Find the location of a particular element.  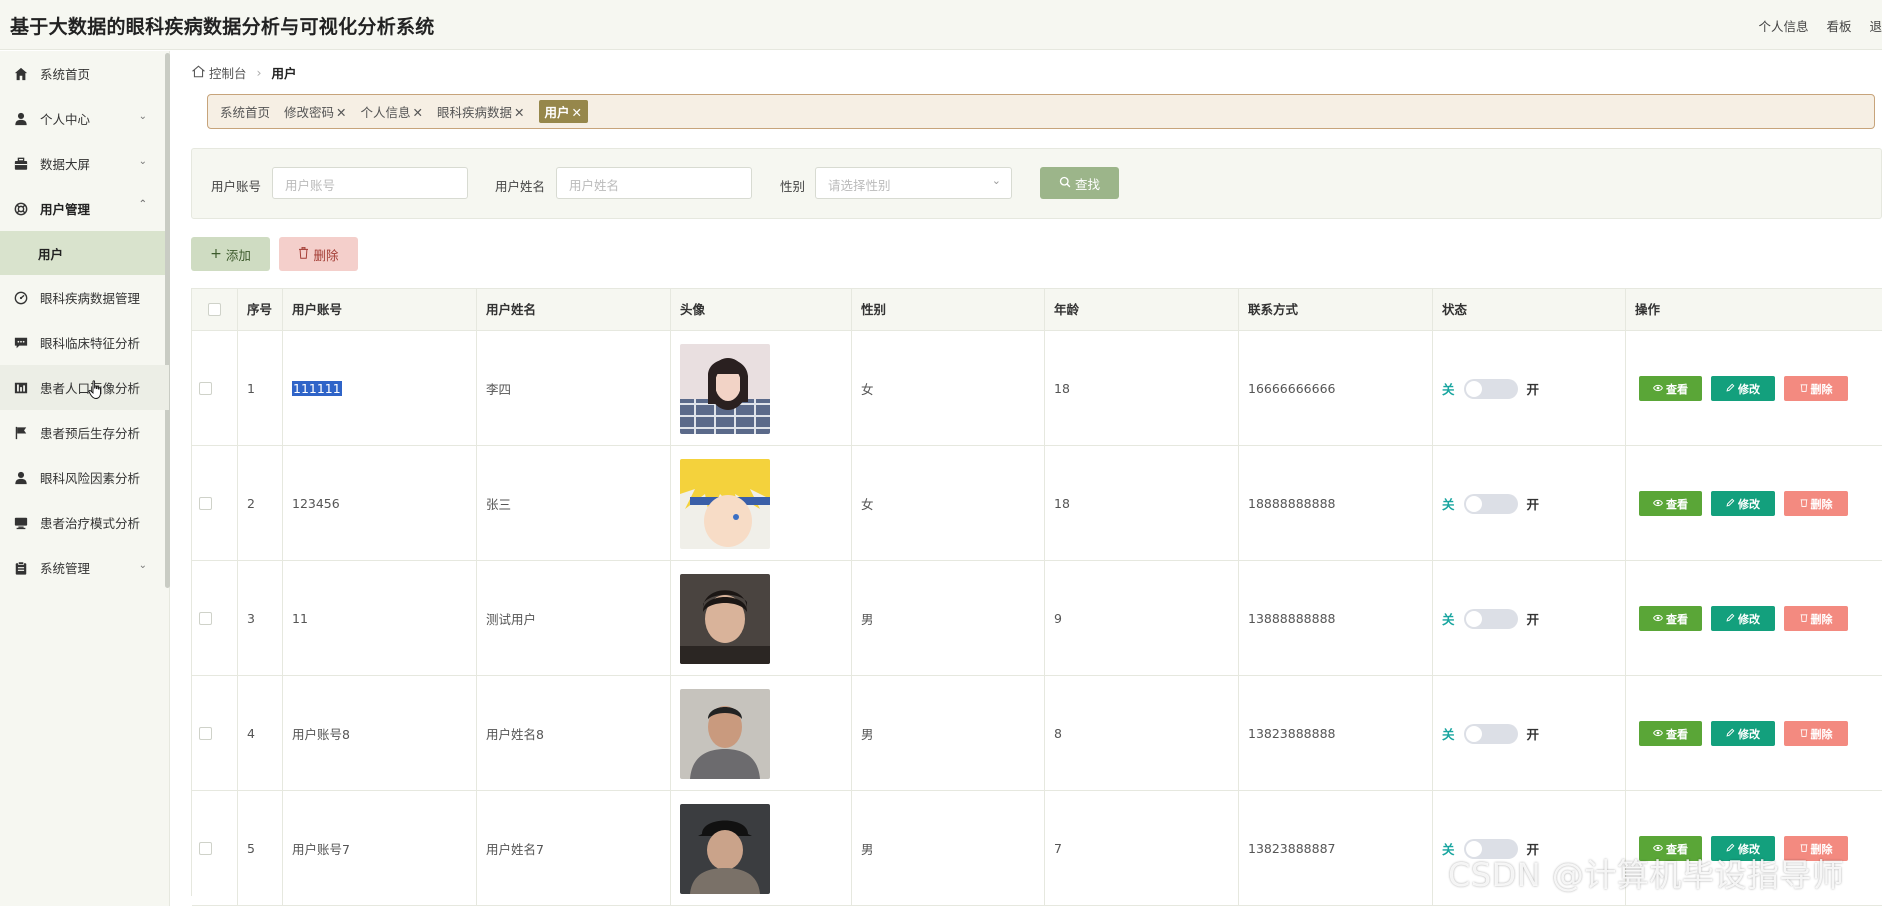

phone-cell: 16666666666 is located at coordinates (1336, 388).